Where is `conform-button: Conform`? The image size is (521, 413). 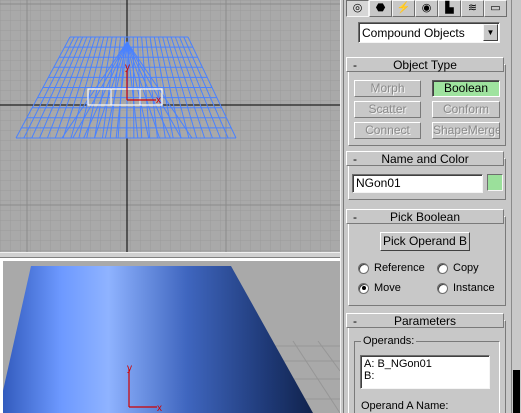 conform-button: Conform is located at coordinates (466, 109).